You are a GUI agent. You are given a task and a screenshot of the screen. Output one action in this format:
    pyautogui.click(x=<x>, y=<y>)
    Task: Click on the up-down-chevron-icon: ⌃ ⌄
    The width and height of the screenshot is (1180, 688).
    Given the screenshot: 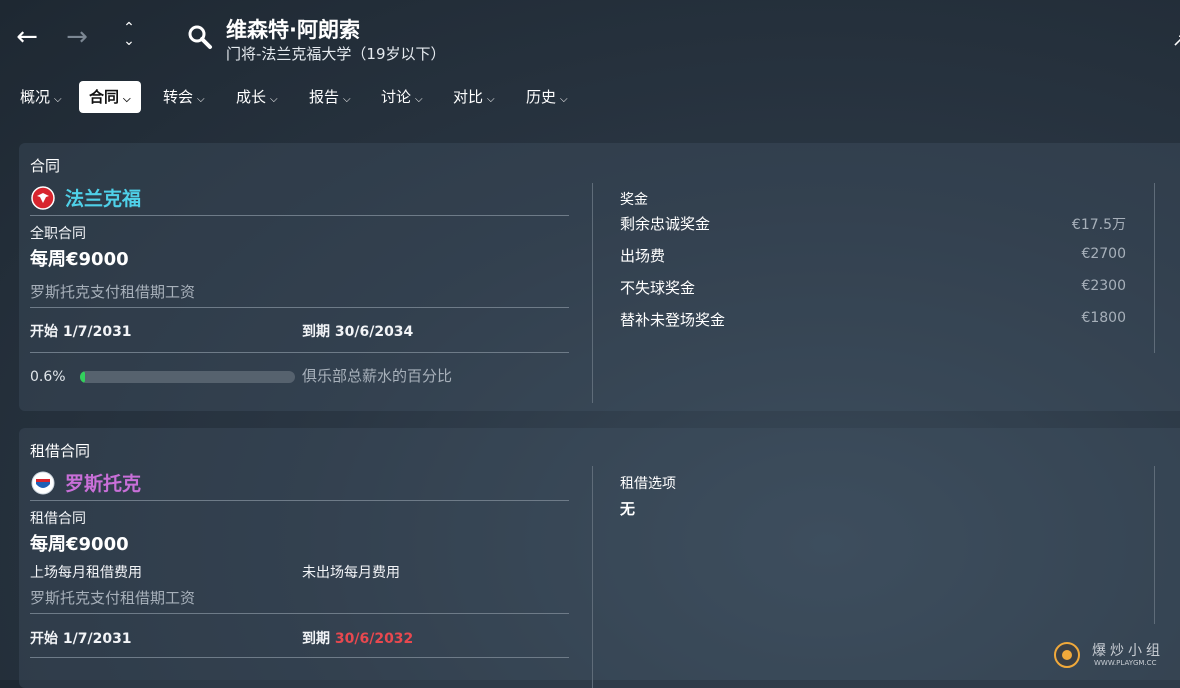 What is the action you would take?
    pyautogui.click(x=129, y=36)
    